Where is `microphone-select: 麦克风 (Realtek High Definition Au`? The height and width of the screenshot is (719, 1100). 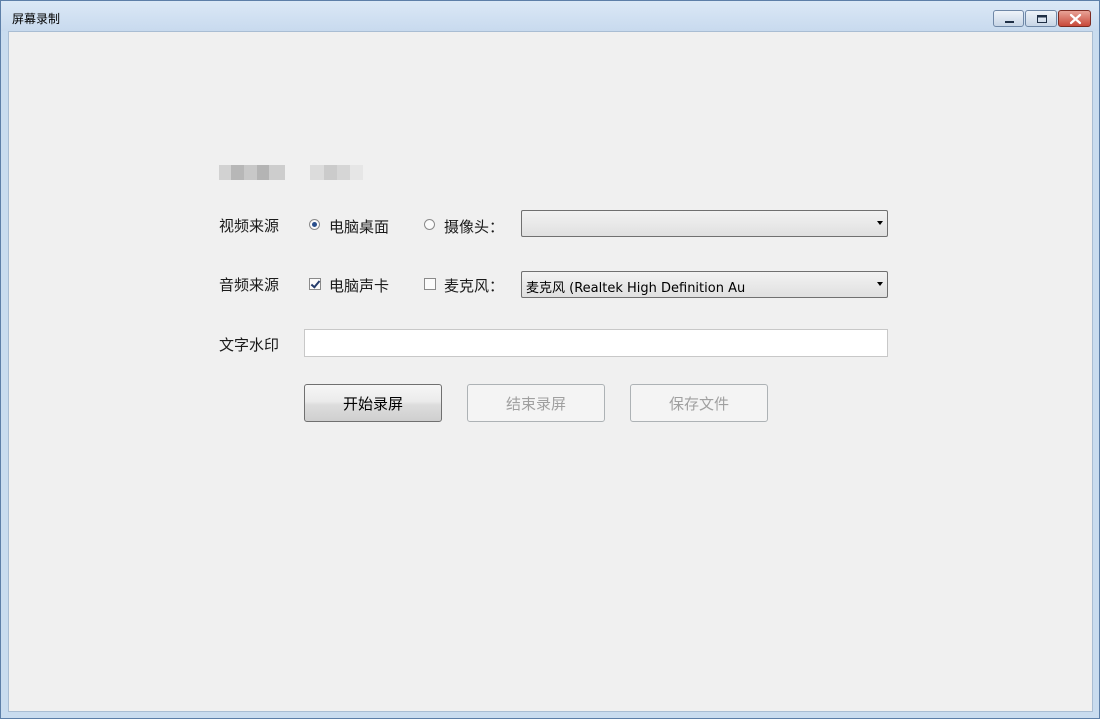
microphone-select: 麦克风 (Realtek High Definition Au is located at coordinates (704, 284).